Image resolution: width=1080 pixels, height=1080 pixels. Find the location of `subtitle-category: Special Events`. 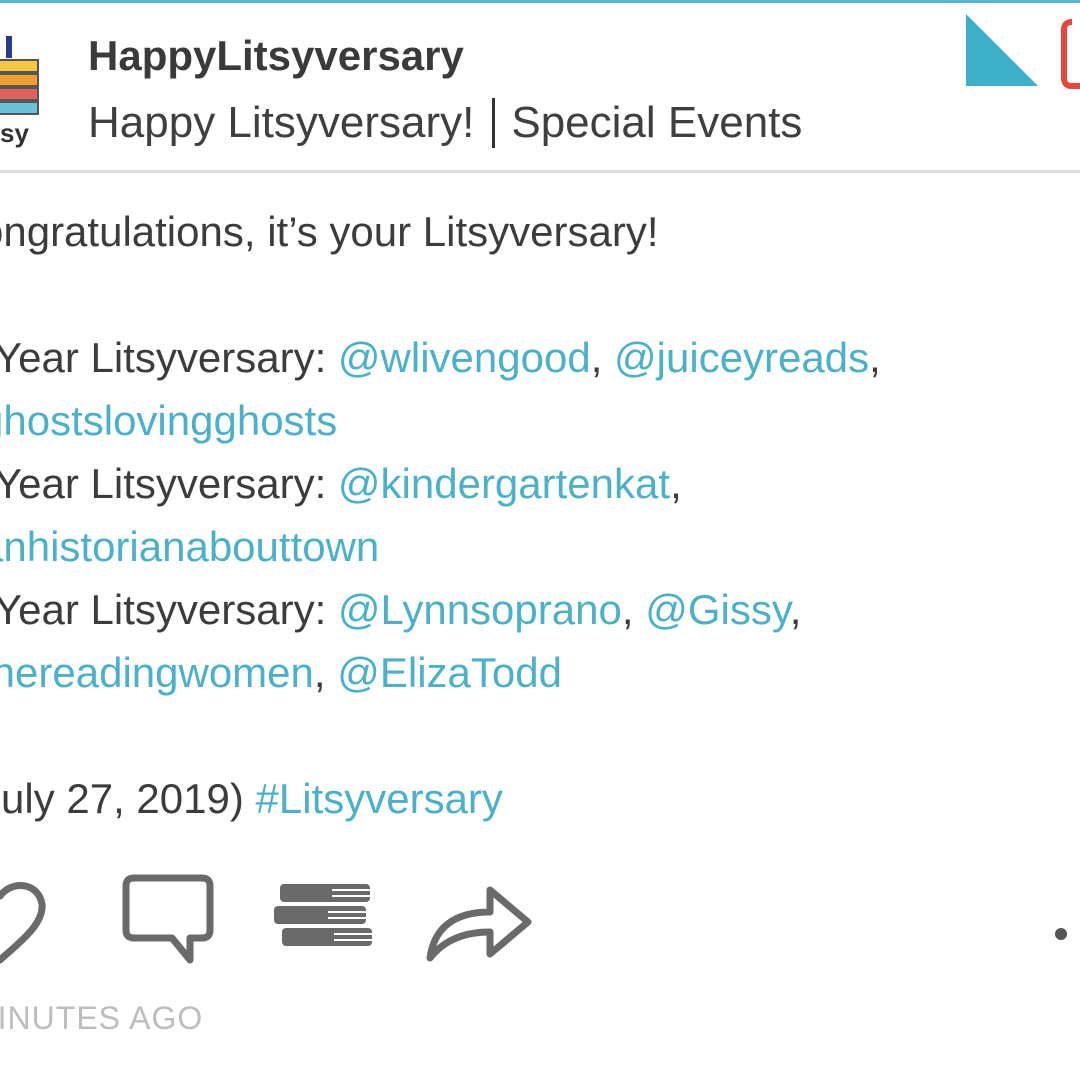

subtitle-category: Special Events is located at coordinates (656, 123).